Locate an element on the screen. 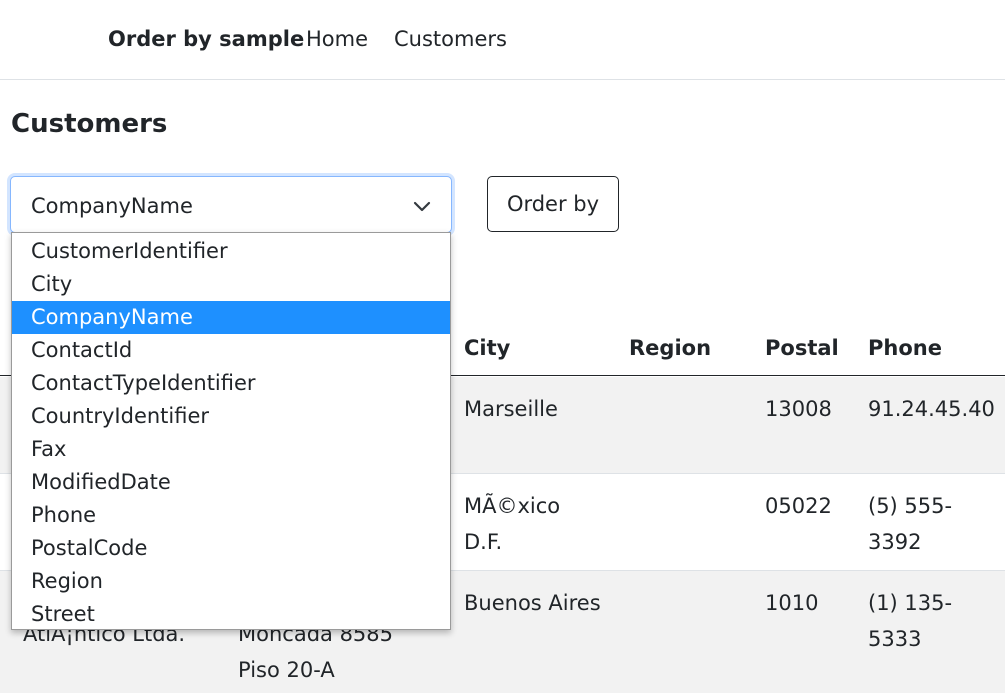  cell-postal: 05022 is located at coordinates (798, 506).